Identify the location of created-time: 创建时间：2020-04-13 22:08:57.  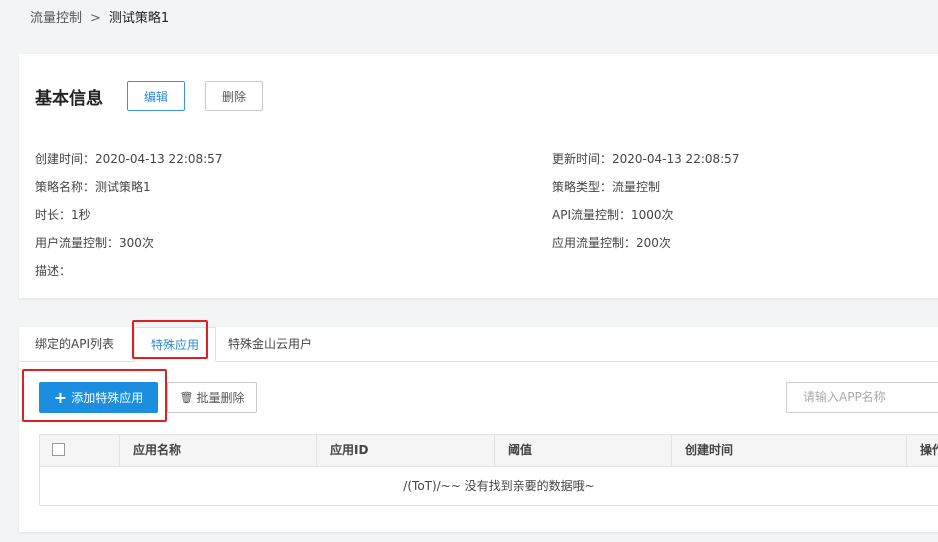
(129, 159).